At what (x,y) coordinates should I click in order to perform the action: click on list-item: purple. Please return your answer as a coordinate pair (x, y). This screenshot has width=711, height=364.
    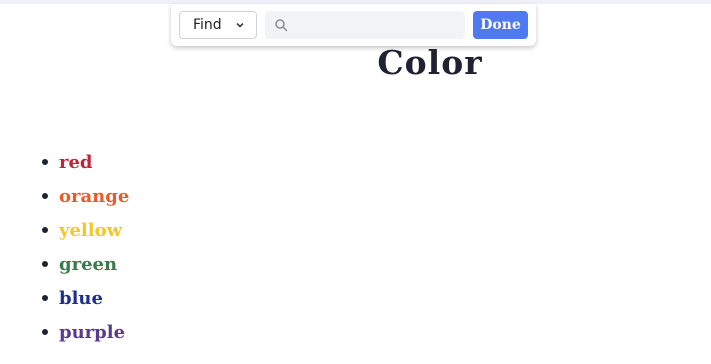
    Looking at the image, I should click on (85, 333).